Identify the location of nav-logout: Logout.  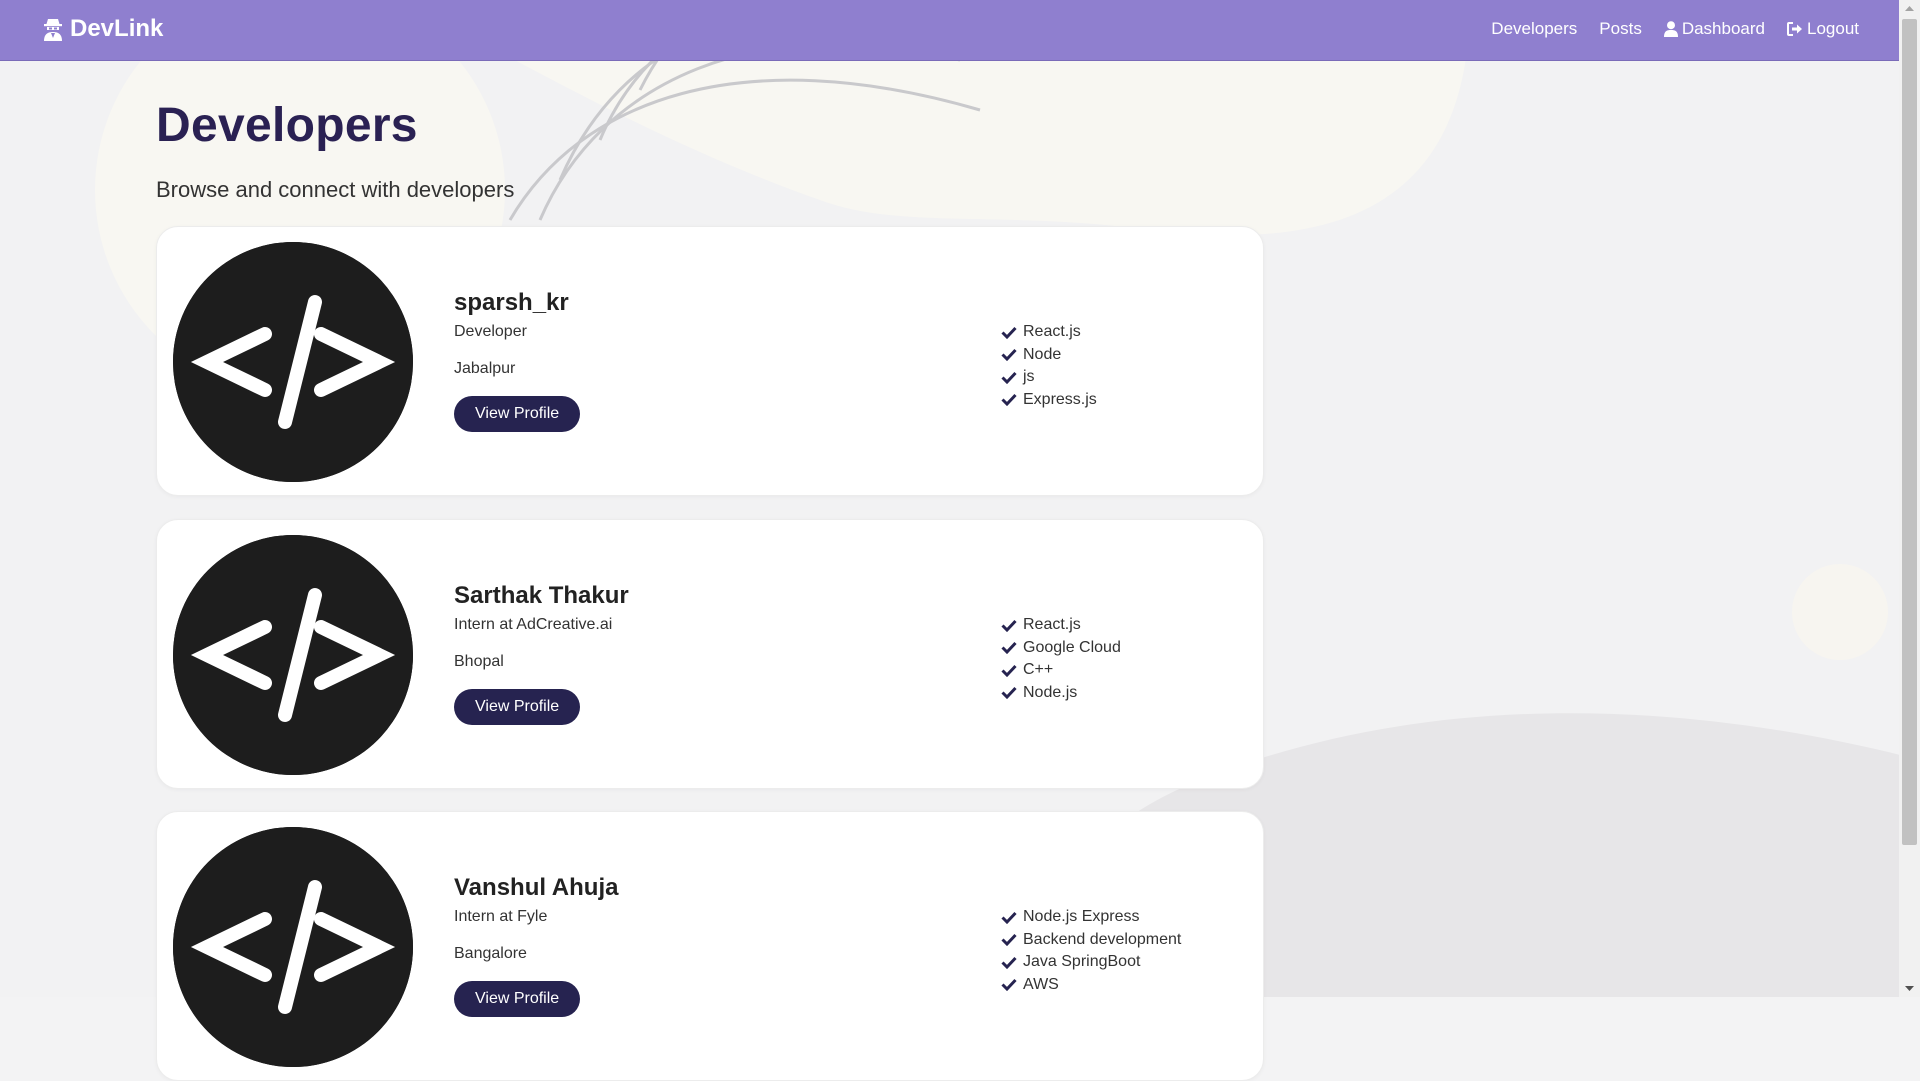
(1823, 29).